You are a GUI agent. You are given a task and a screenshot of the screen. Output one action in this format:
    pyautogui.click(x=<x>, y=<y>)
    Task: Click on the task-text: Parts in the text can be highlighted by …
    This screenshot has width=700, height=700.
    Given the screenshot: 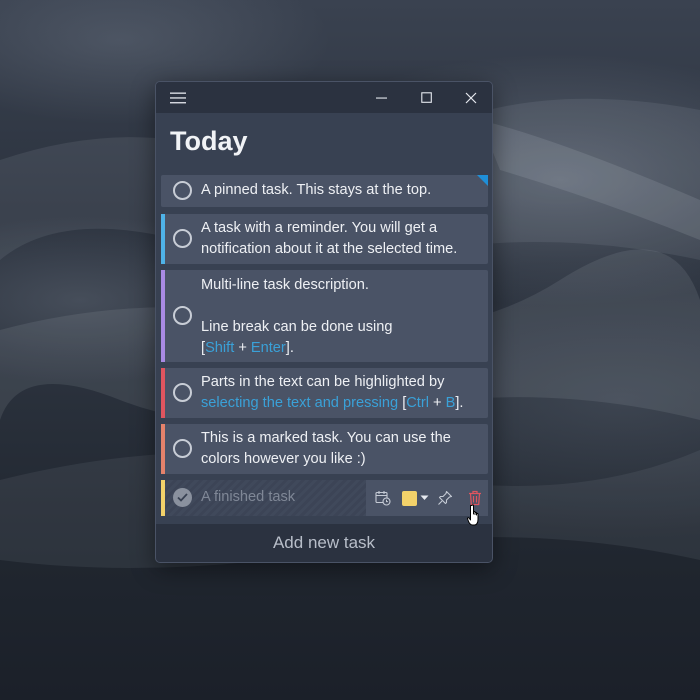 What is the action you would take?
    pyautogui.click(x=340, y=393)
    